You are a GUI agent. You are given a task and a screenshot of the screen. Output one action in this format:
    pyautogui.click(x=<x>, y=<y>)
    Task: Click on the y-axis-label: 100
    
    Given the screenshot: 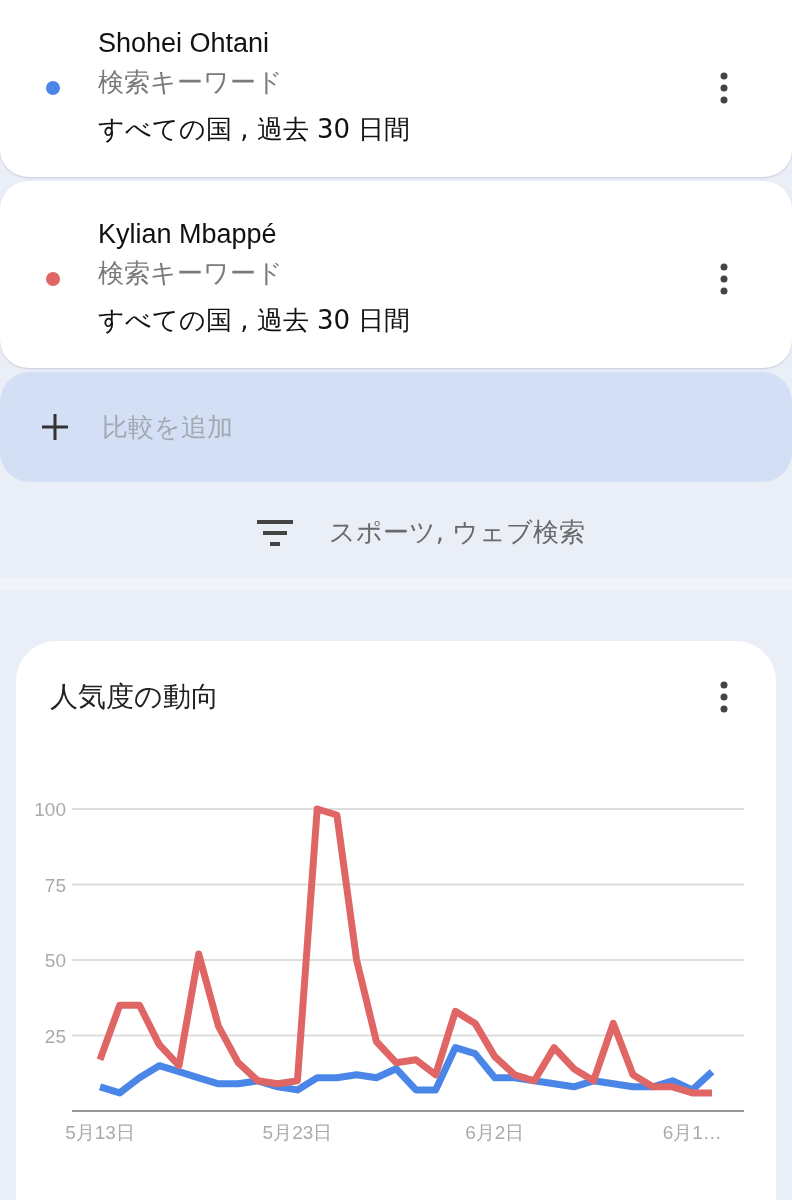 What is the action you would take?
    pyautogui.click(x=50, y=809)
    